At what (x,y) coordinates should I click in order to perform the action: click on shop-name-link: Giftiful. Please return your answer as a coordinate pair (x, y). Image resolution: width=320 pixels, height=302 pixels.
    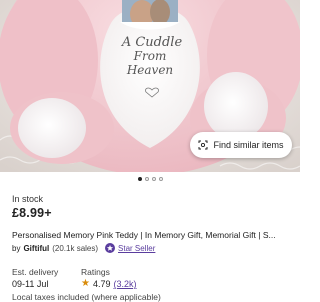
    Looking at the image, I should click on (36, 248).